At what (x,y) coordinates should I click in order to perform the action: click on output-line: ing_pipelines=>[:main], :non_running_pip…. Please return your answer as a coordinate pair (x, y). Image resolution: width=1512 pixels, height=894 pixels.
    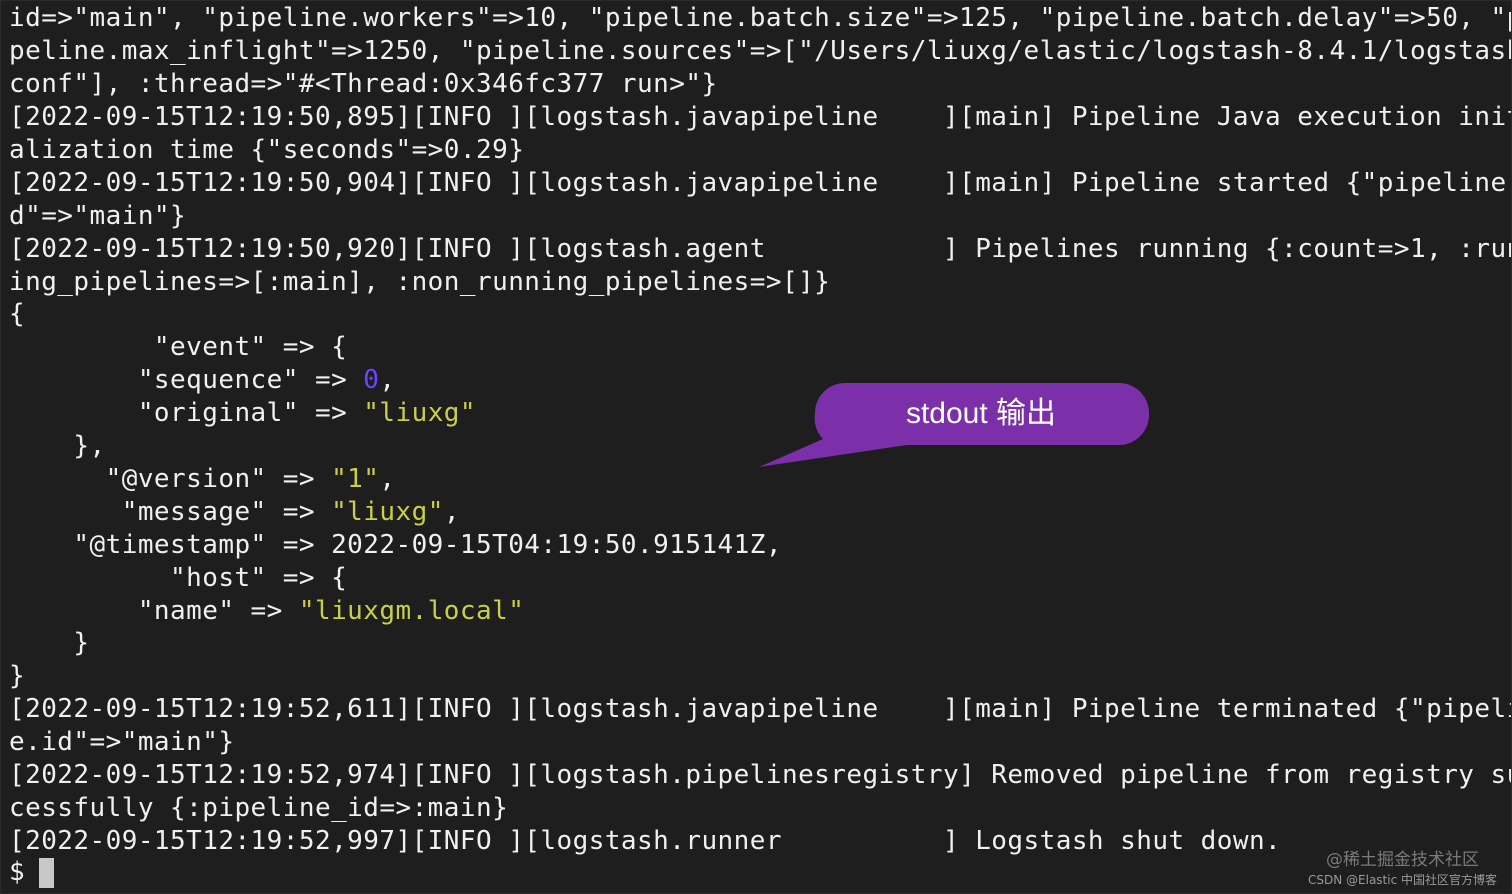
    Looking at the image, I should click on (420, 282).